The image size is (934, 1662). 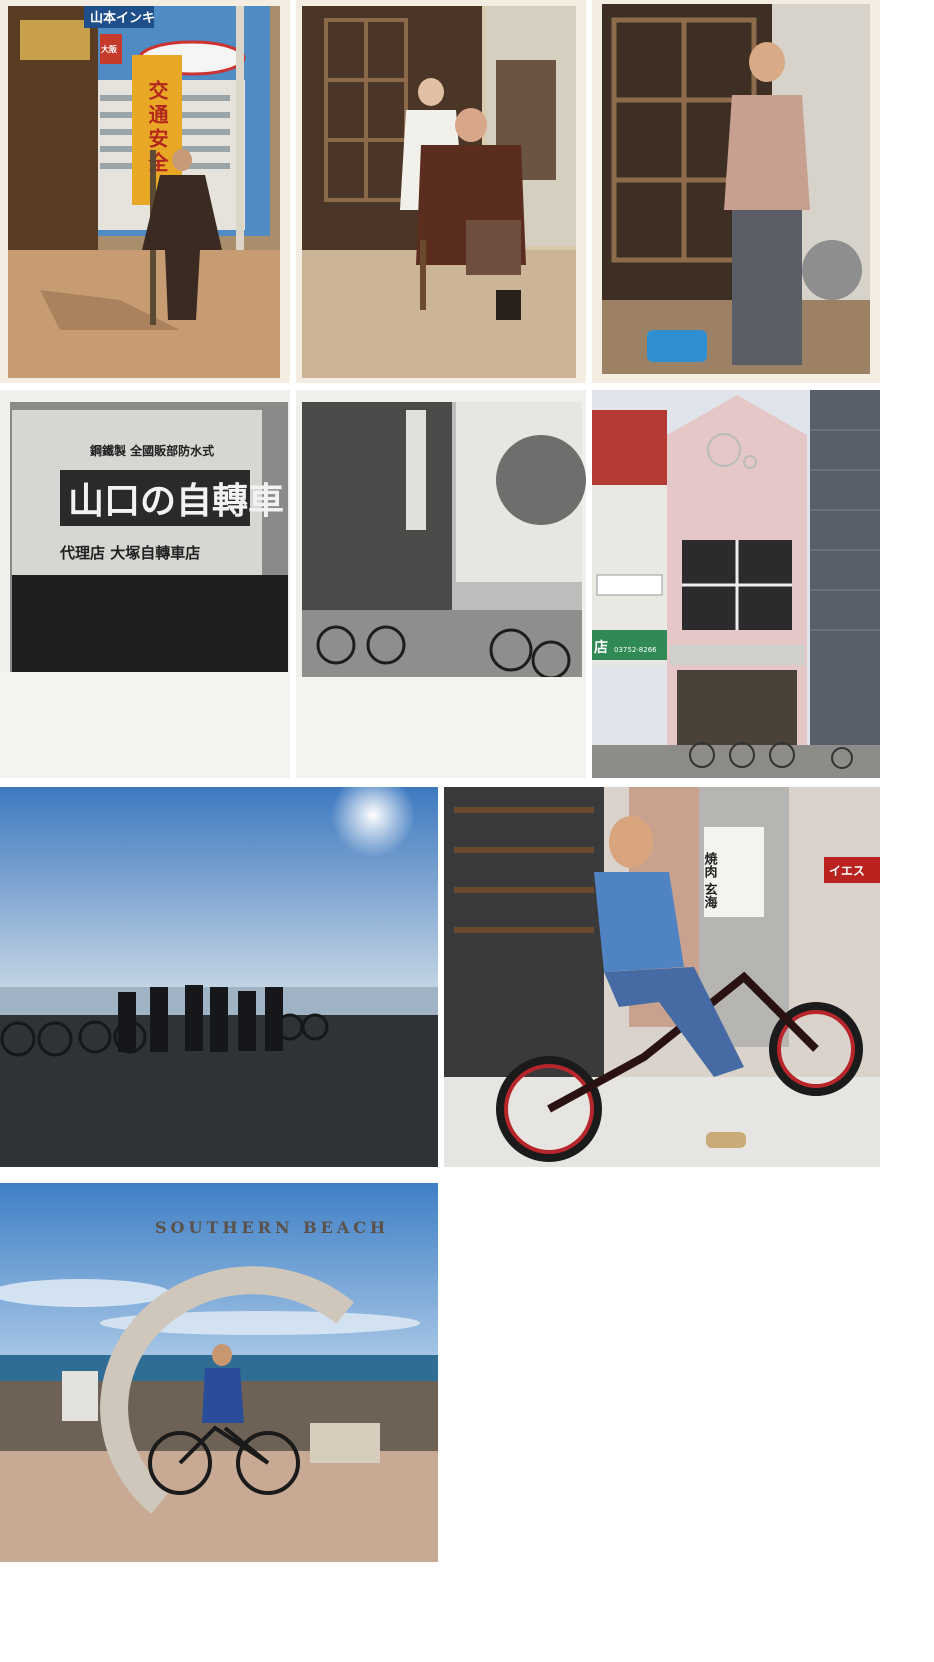 What do you see at coordinates (601, 647) in the screenshot?
I see `shop-sign-text: 店` at bounding box center [601, 647].